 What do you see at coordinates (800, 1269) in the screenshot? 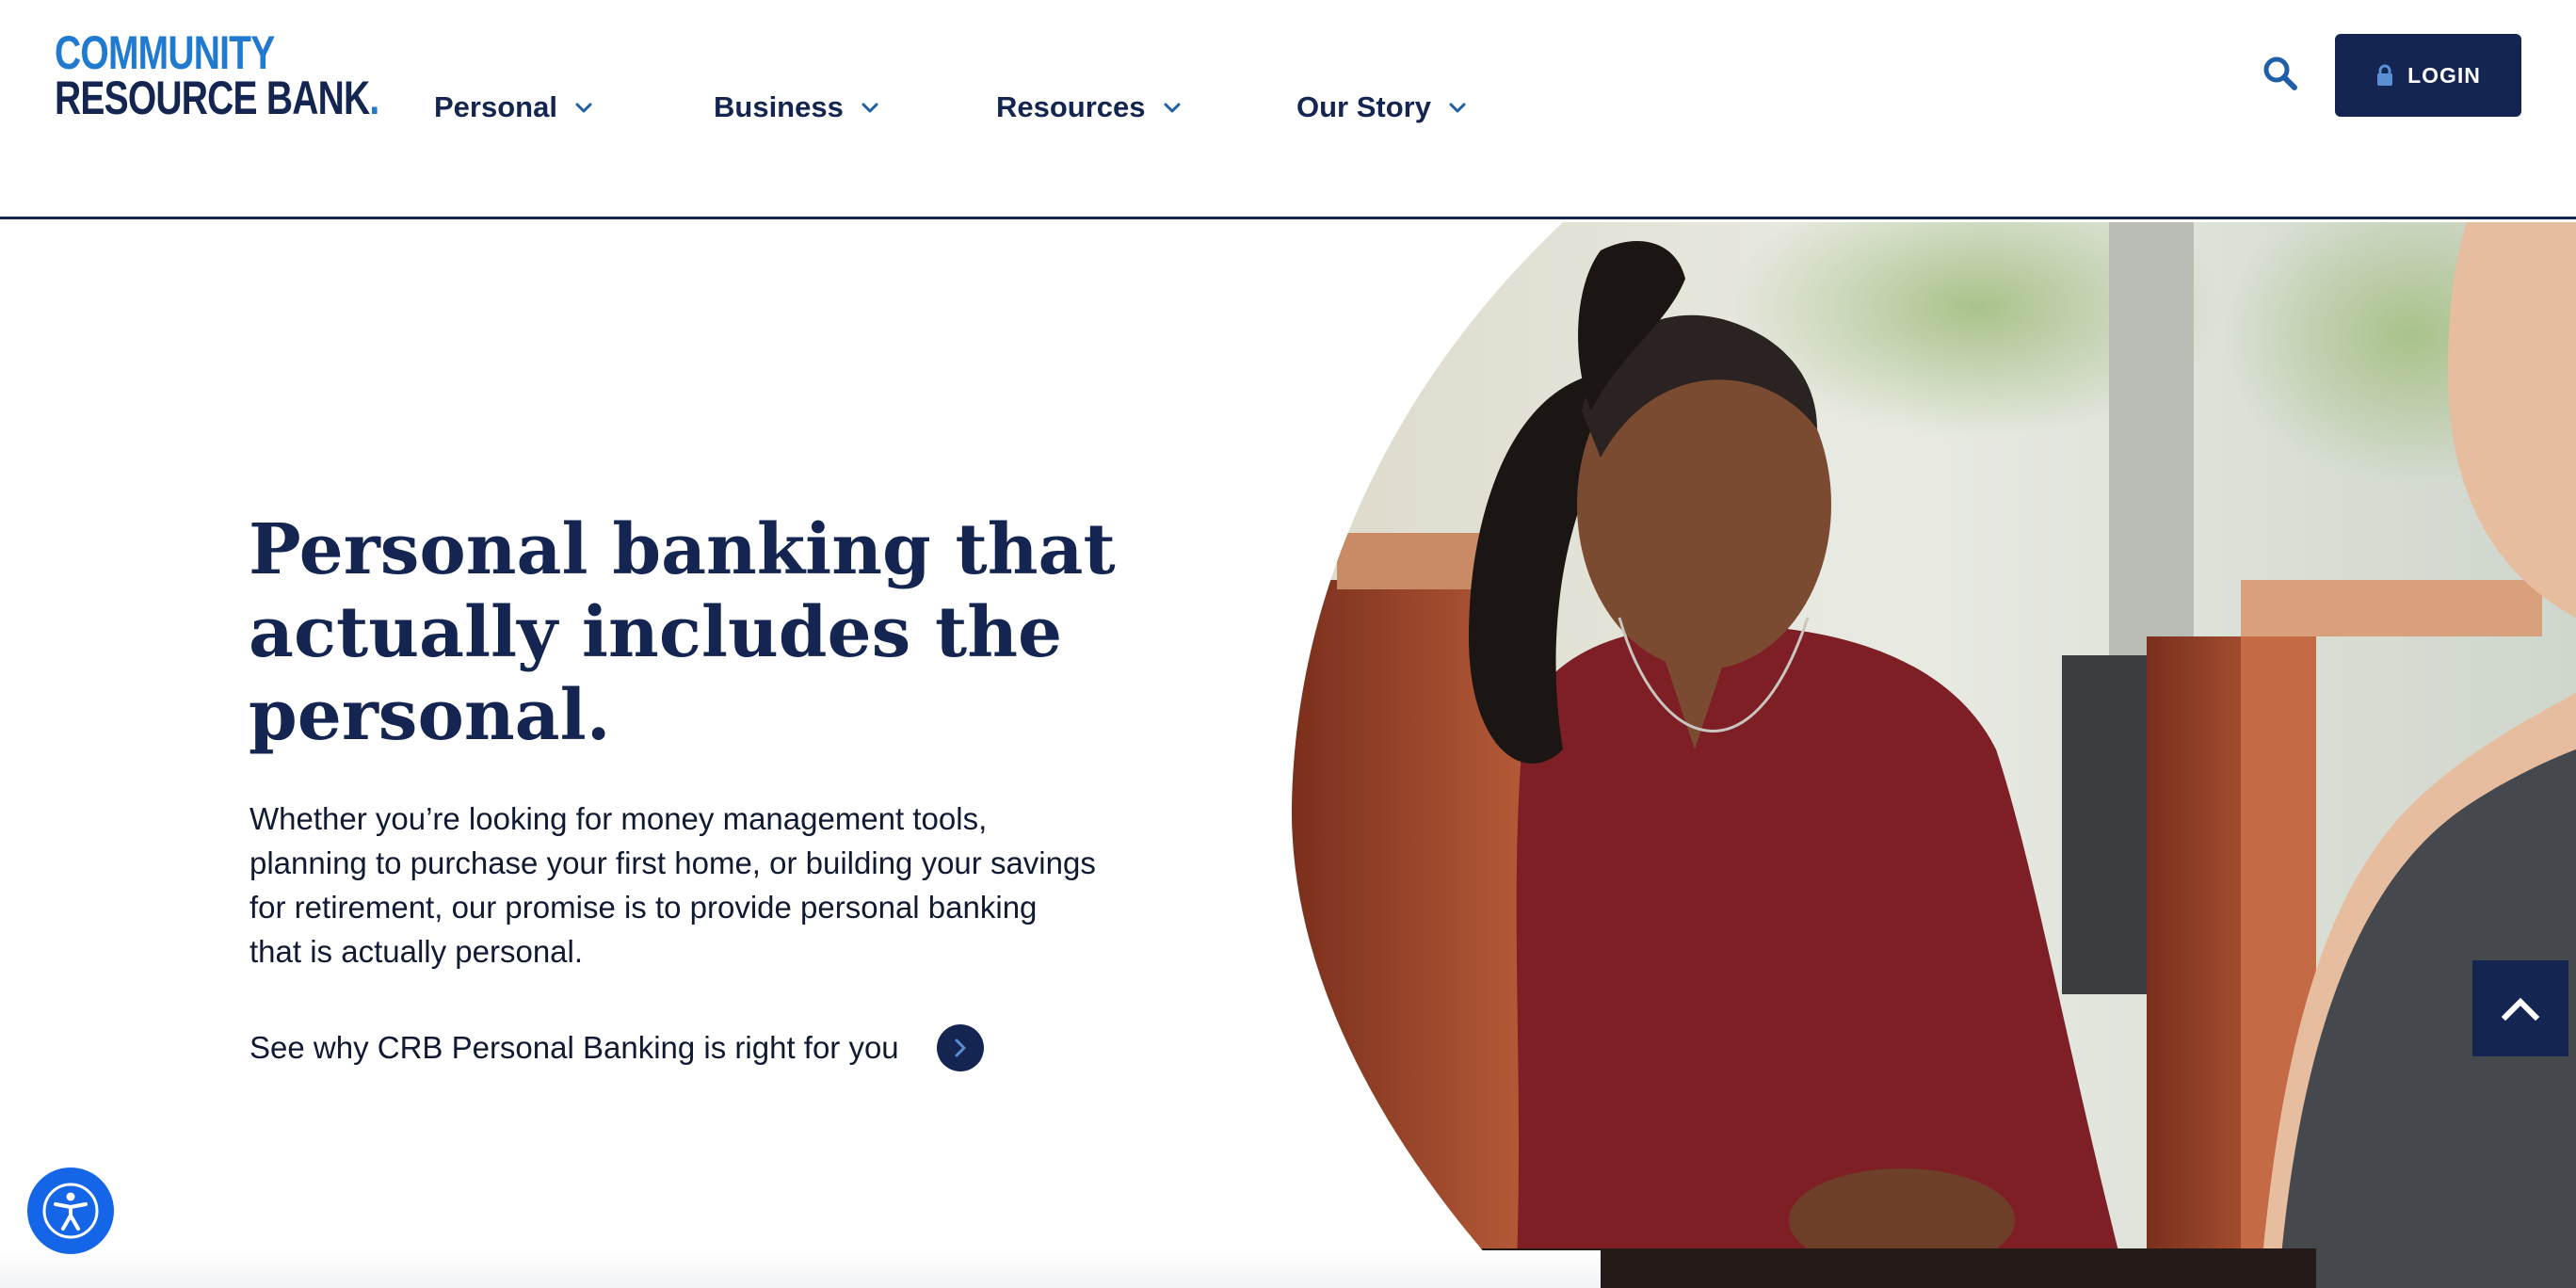
I see `hero-bottom-fade` at bounding box center [800, 1269].